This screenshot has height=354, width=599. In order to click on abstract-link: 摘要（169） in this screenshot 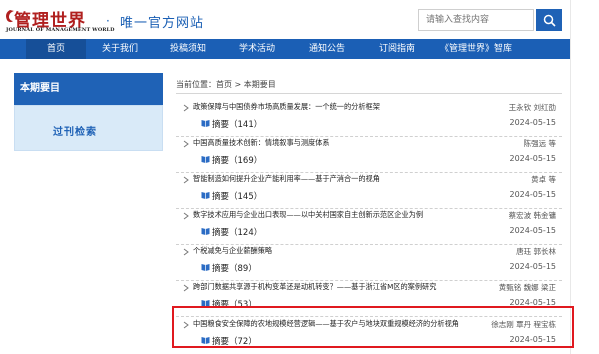, I will do `click(237, 160)`.